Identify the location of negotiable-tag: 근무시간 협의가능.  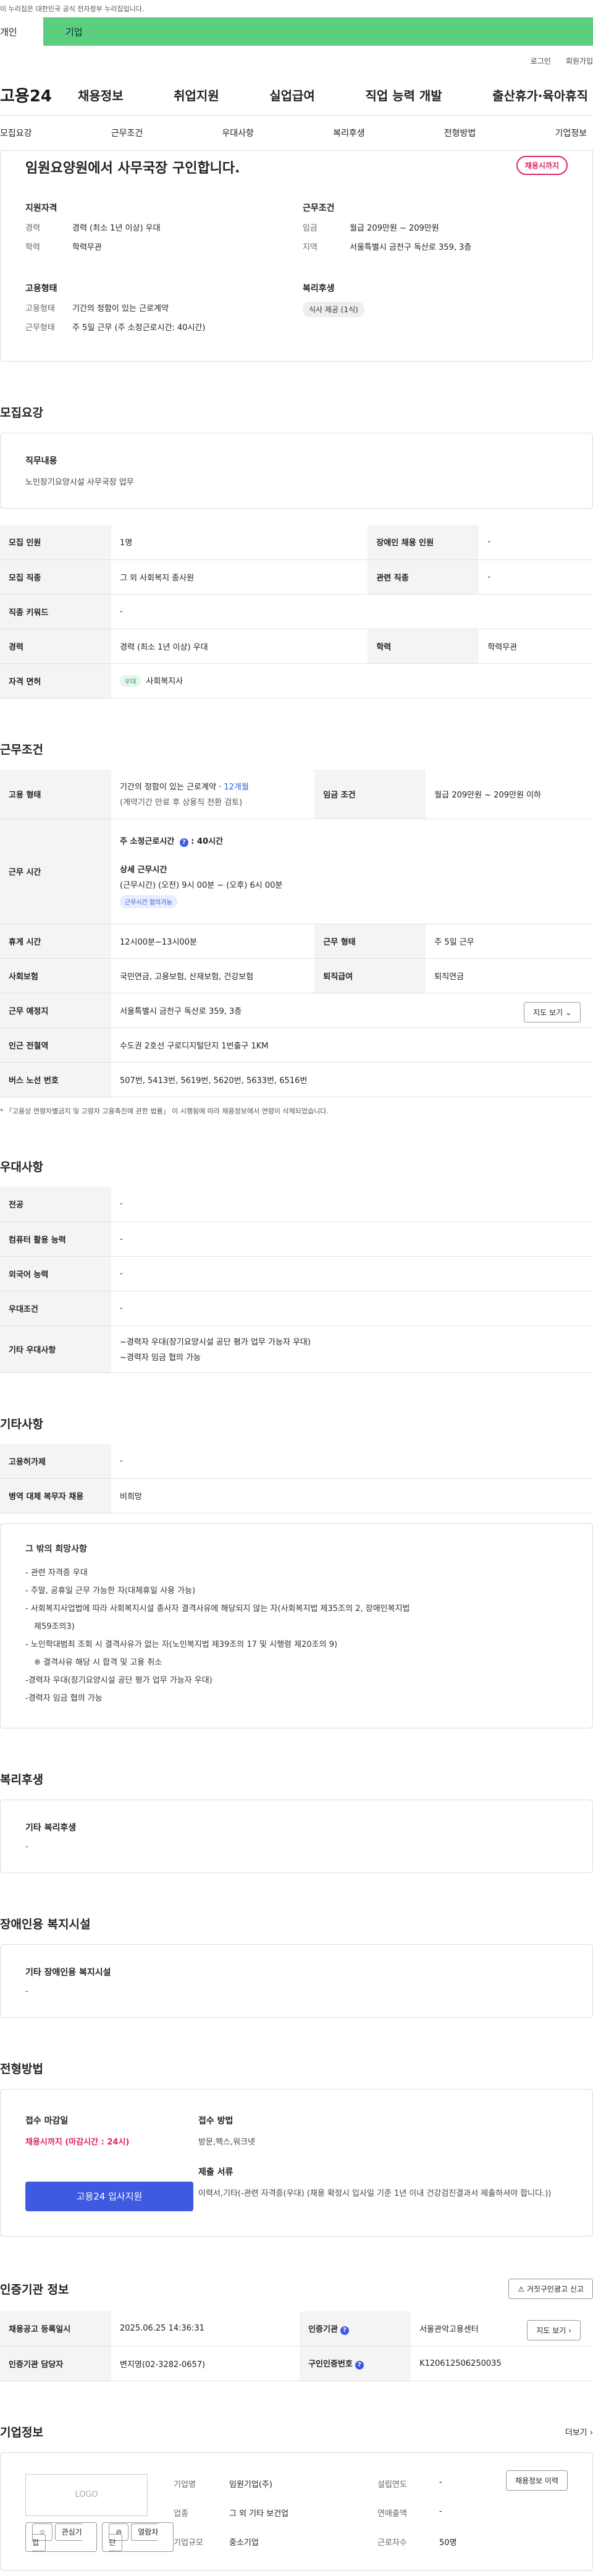
(148, 901).